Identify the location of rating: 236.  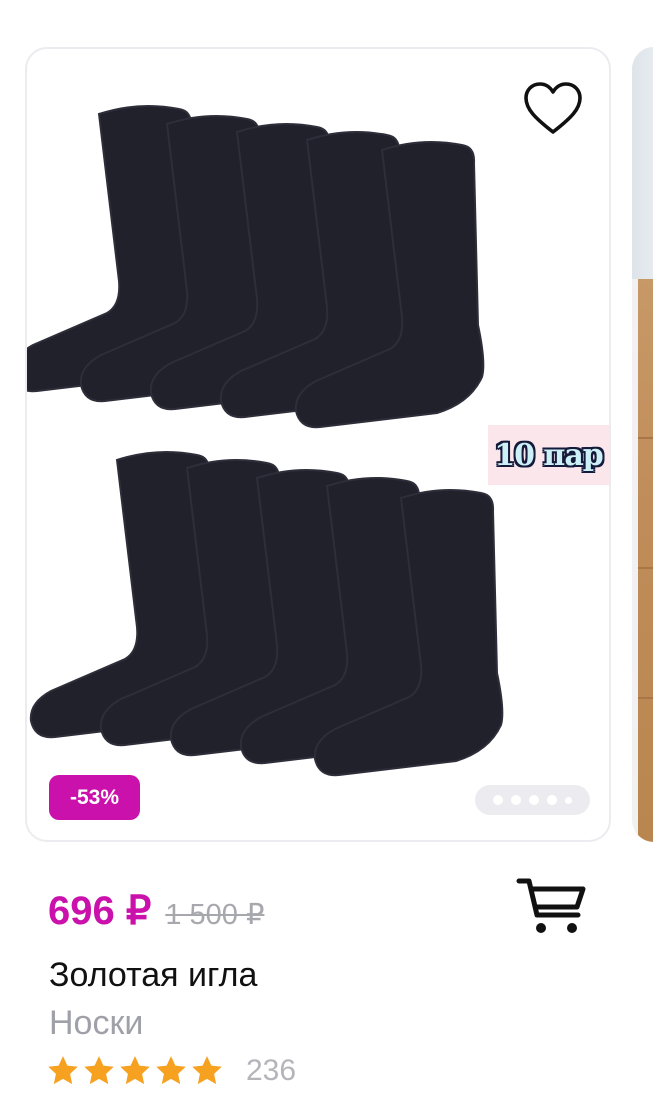
(171, 1071).